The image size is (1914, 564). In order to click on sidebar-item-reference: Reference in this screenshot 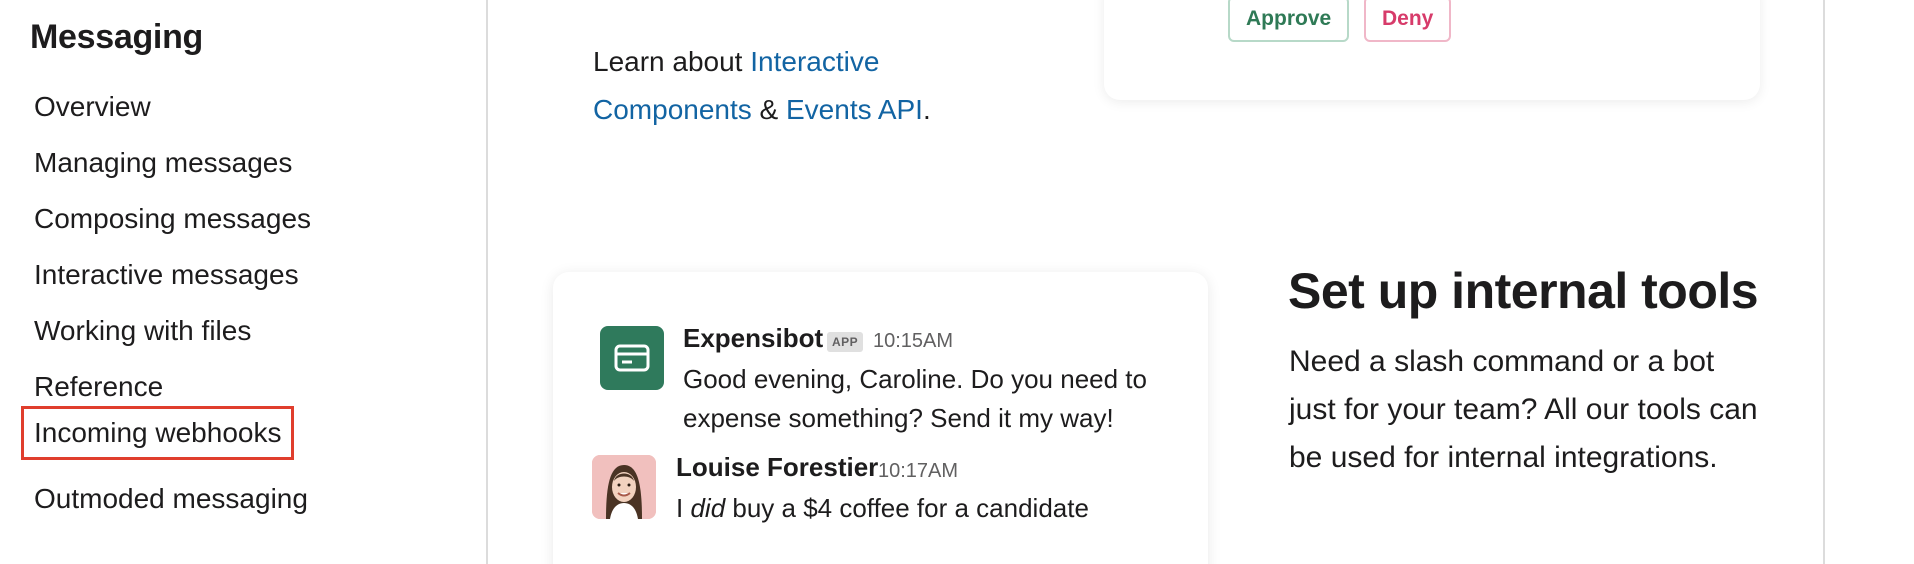, I will do `click(98, 387)`.